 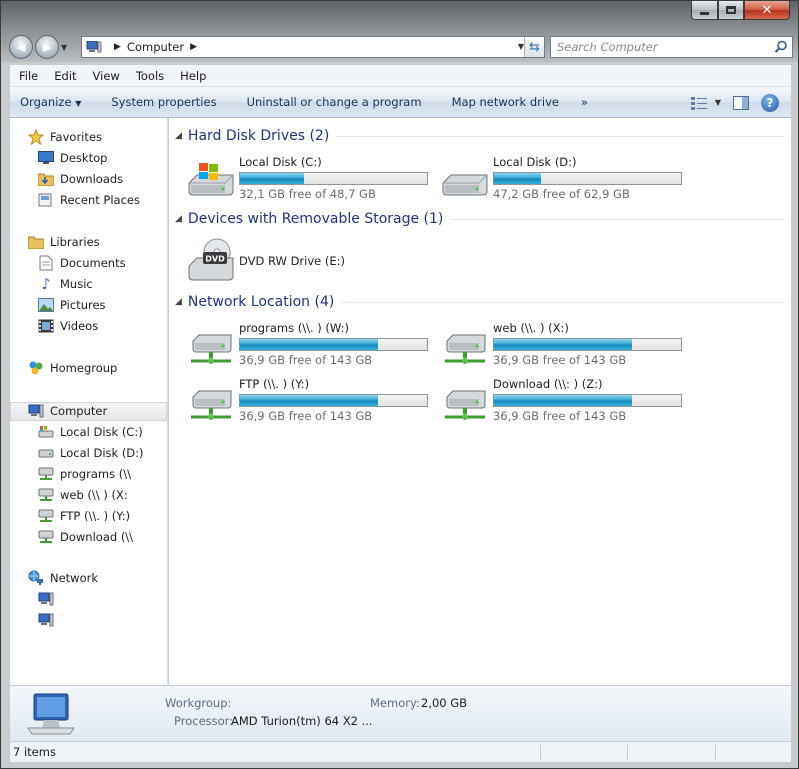 I want to click on desktop-icon, so click(x=46, y=158).